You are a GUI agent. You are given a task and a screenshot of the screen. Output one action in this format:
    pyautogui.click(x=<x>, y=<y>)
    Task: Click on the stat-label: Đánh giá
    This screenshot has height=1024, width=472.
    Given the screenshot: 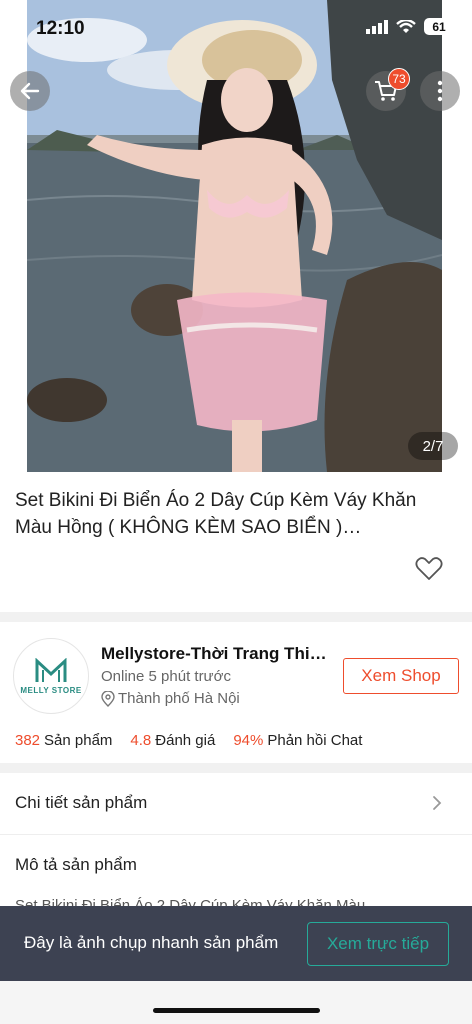 What is the action you would take?
    pyautogui.click(x=185, y=740)
    